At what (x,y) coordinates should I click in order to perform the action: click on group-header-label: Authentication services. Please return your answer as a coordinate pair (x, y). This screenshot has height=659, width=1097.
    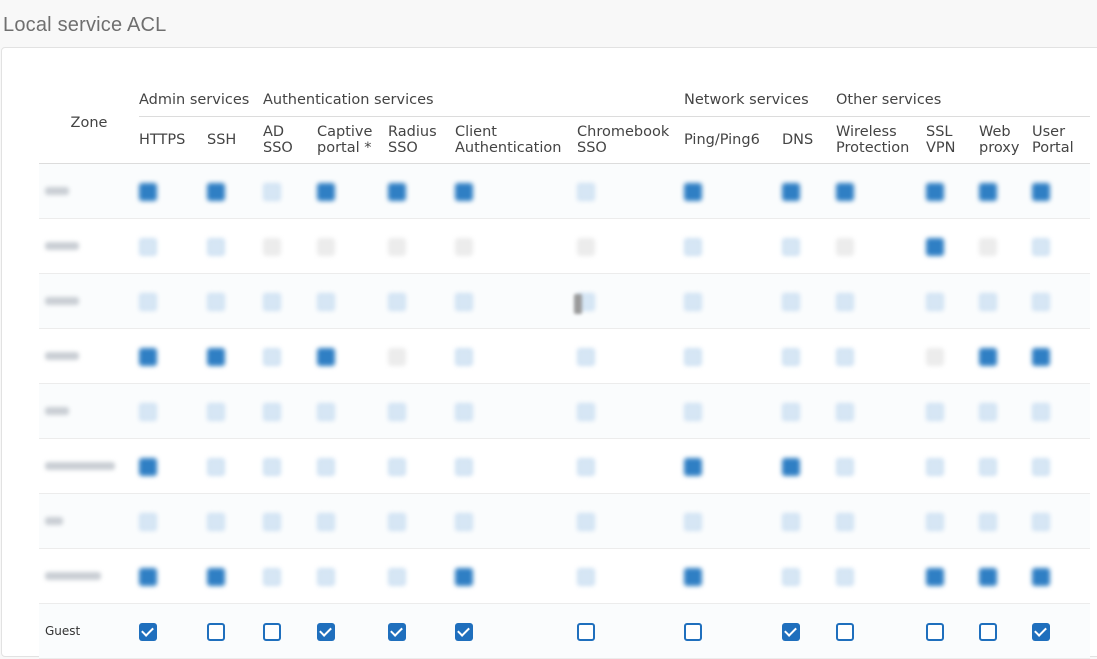
    Looking at the image, I should click on (348, 100).